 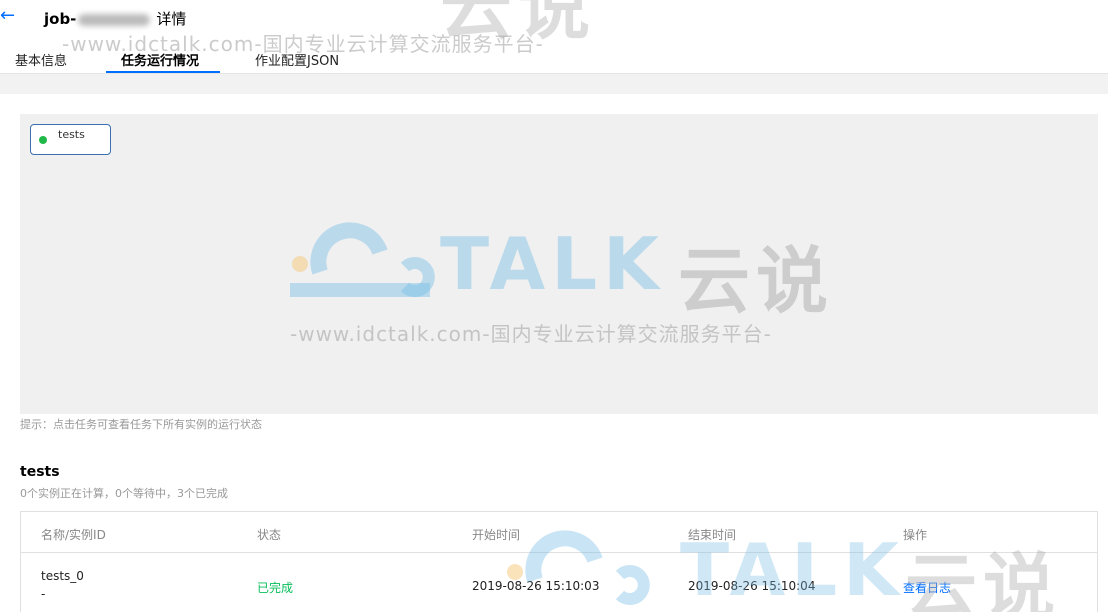 I want to click on task-node-tests: tests, so click(x=70, y=139).